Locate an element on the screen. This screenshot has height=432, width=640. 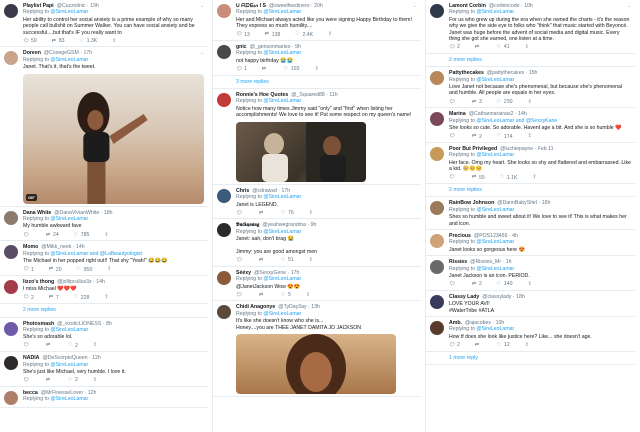
like-button: ♡ 1.3K is located at coordinates (88, 41).